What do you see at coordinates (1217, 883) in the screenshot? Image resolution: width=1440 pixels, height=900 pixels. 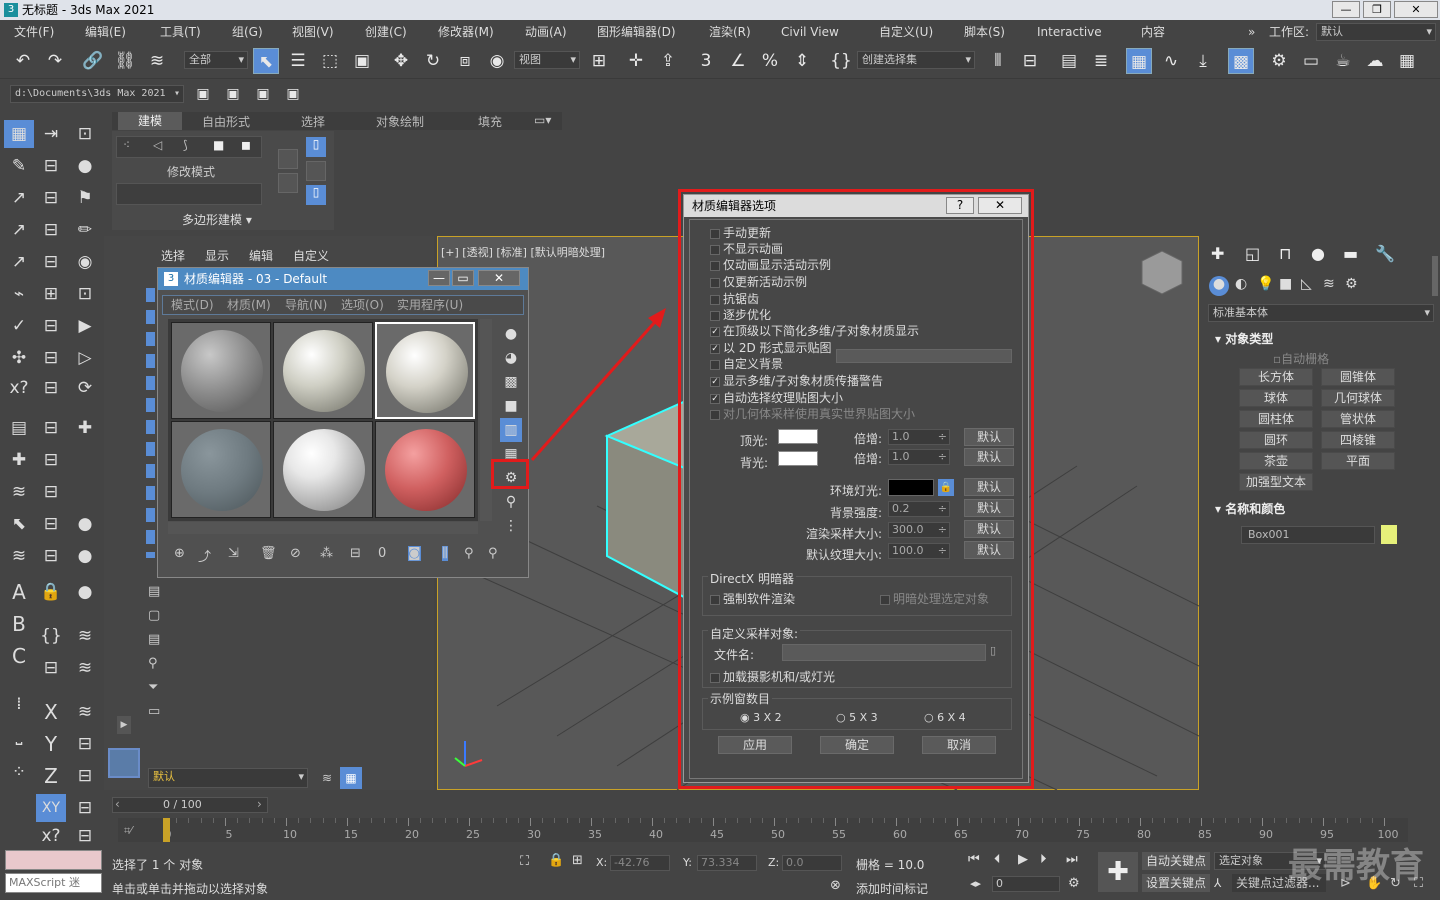 I see `key-filter-icon: ⅄` at bounding box center [1217, 883].